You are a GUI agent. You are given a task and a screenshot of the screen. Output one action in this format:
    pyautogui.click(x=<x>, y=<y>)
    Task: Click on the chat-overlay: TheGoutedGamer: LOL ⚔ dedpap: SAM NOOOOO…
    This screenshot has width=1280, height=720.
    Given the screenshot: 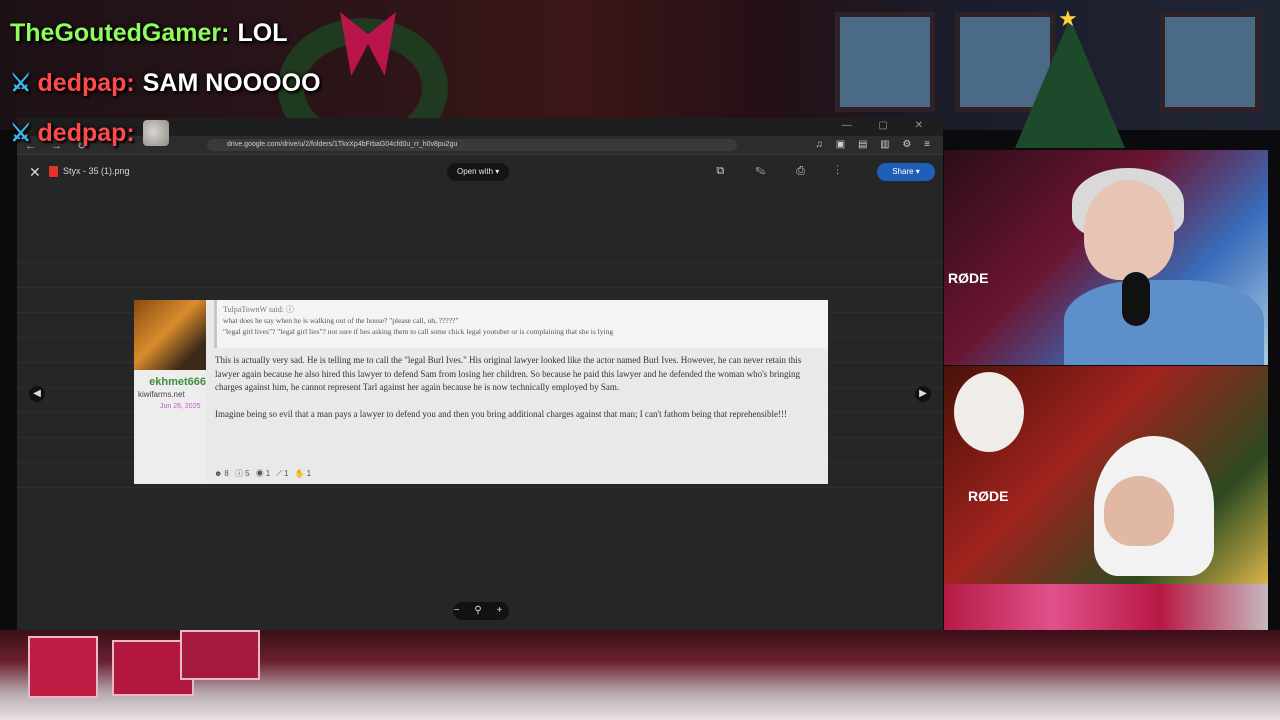 What is the action you would take?
    pyautogui.click(x=165, y=83)
    